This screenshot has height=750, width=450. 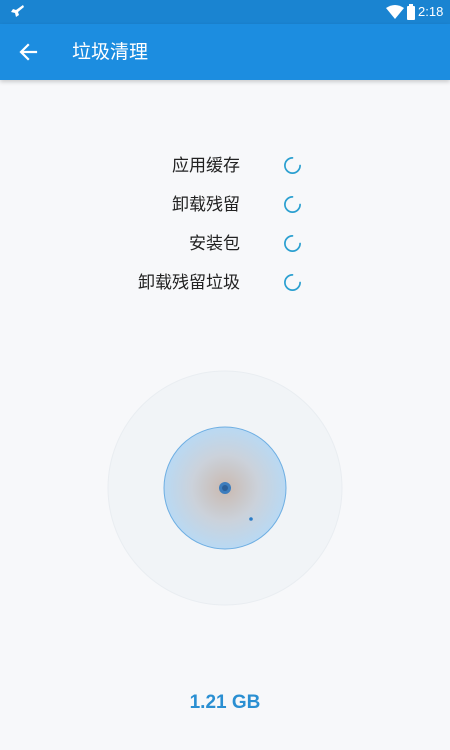 I want to click on total-junk-size: 1.21 GB, so click(x=225, y=702).